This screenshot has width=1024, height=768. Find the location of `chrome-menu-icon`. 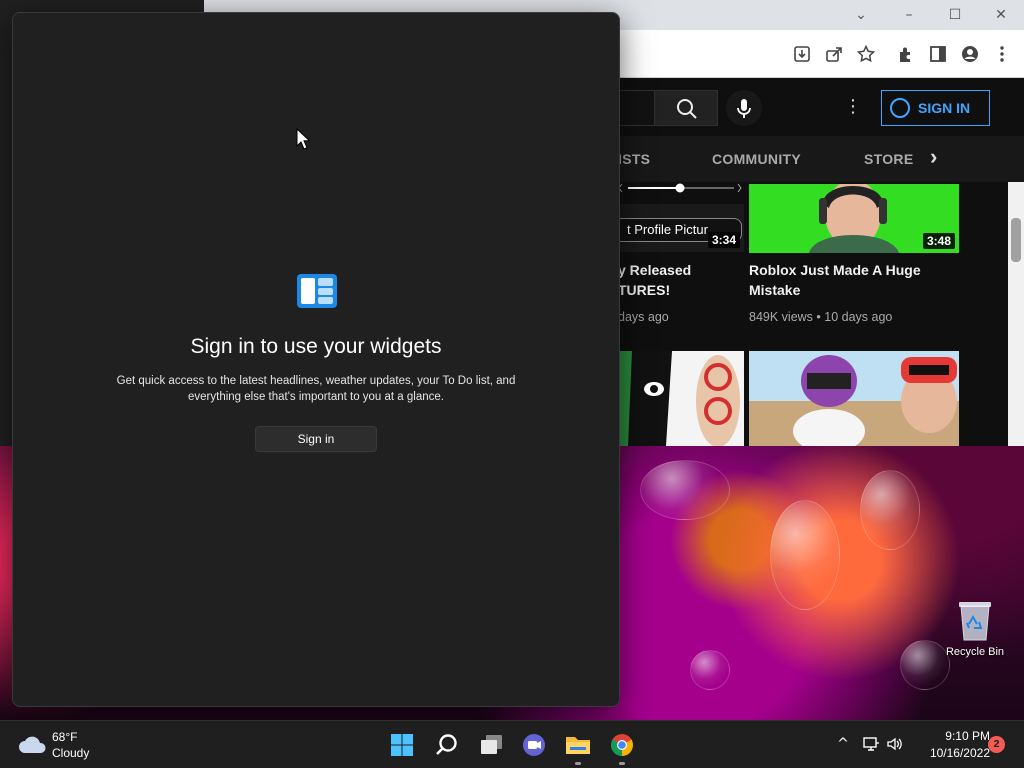

chrome-menu-icon is located at coordinates (1002, 54).